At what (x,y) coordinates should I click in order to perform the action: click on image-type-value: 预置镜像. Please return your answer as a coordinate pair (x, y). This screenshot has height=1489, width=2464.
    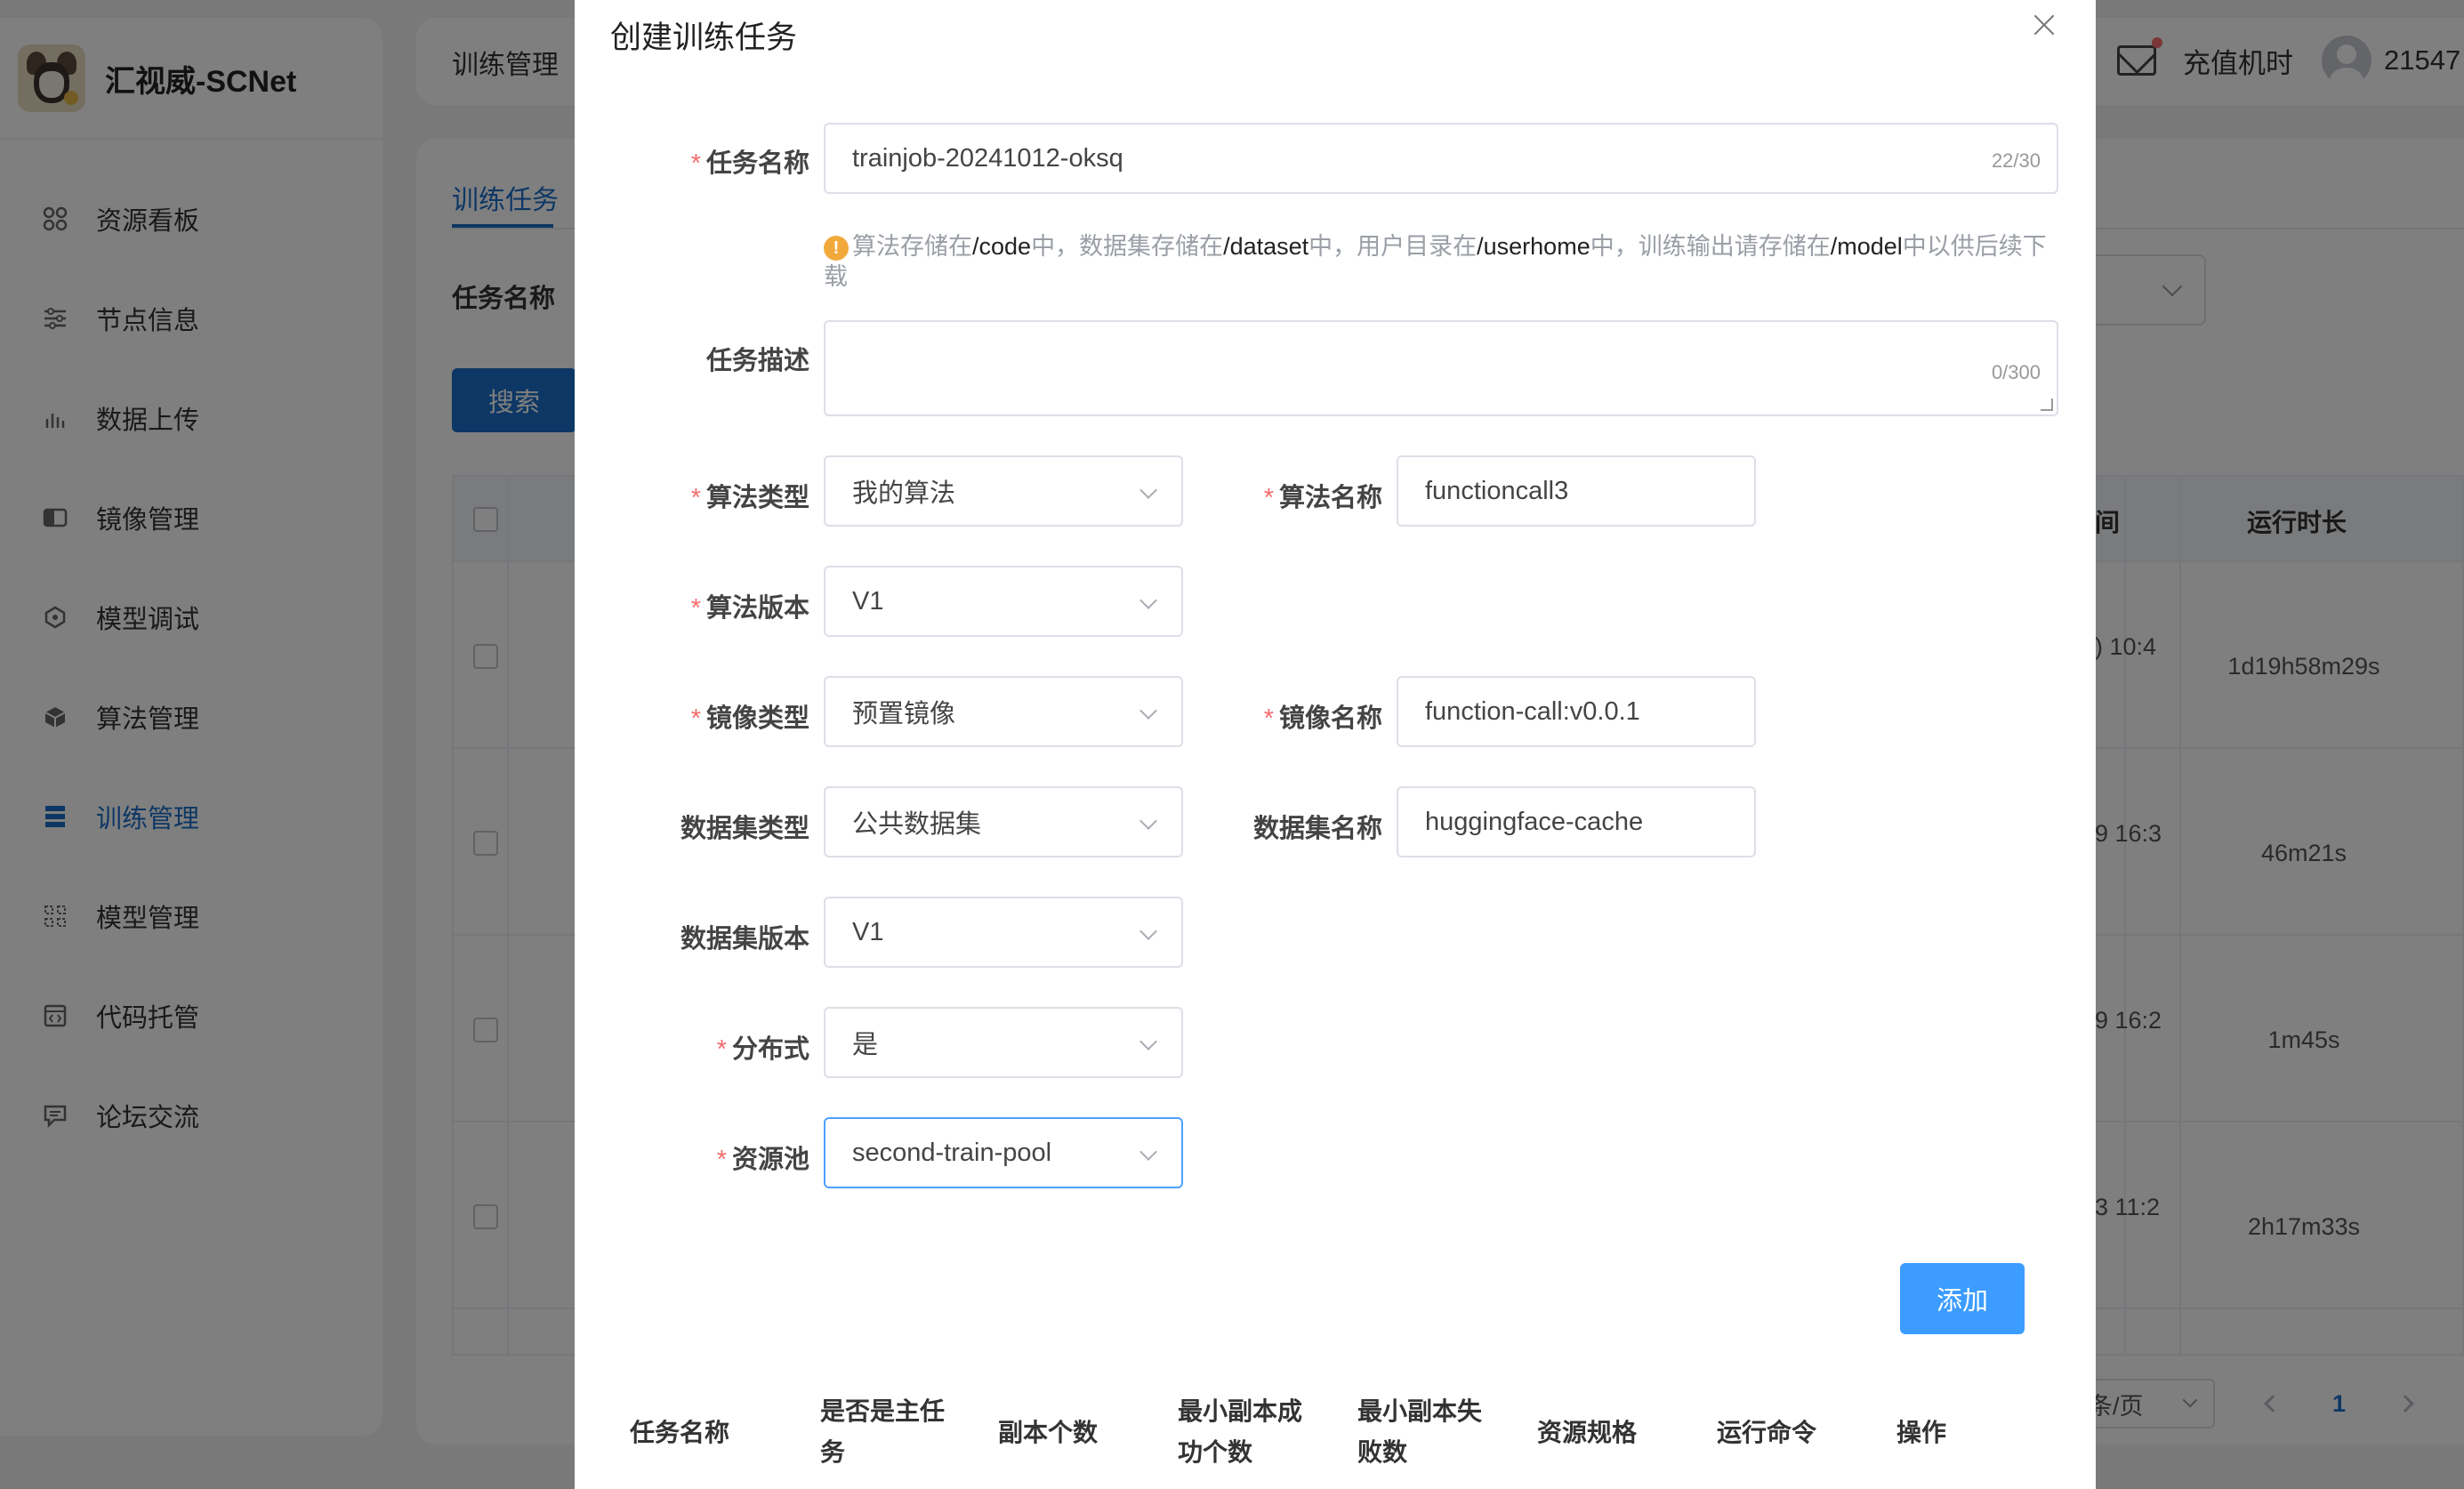
    Looking at the image, I should click on (904, 714).